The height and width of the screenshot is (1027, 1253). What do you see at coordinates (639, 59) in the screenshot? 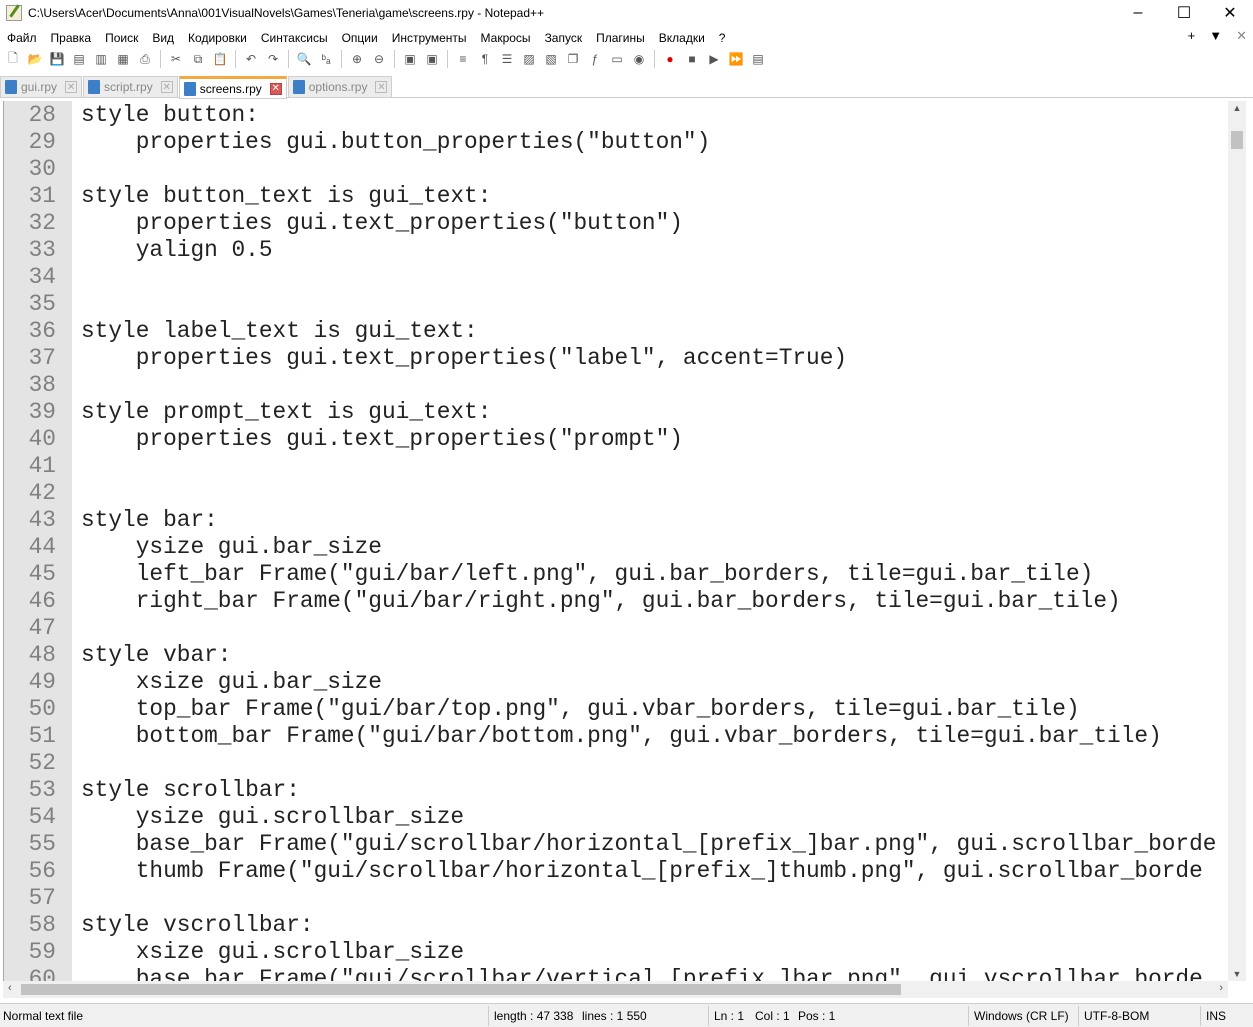
I see `monitoring-icon: ◉` at bounding box center [639, 59].